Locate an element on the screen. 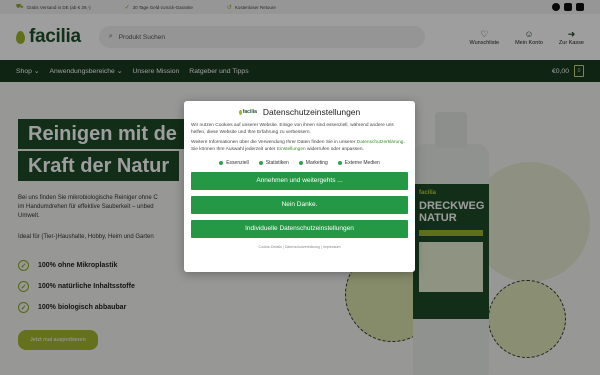 This screenshot has width=600, height=375. individual-settings-button: Individuelle Datenschutzeinstellungen is located at coordinates (299, 229).